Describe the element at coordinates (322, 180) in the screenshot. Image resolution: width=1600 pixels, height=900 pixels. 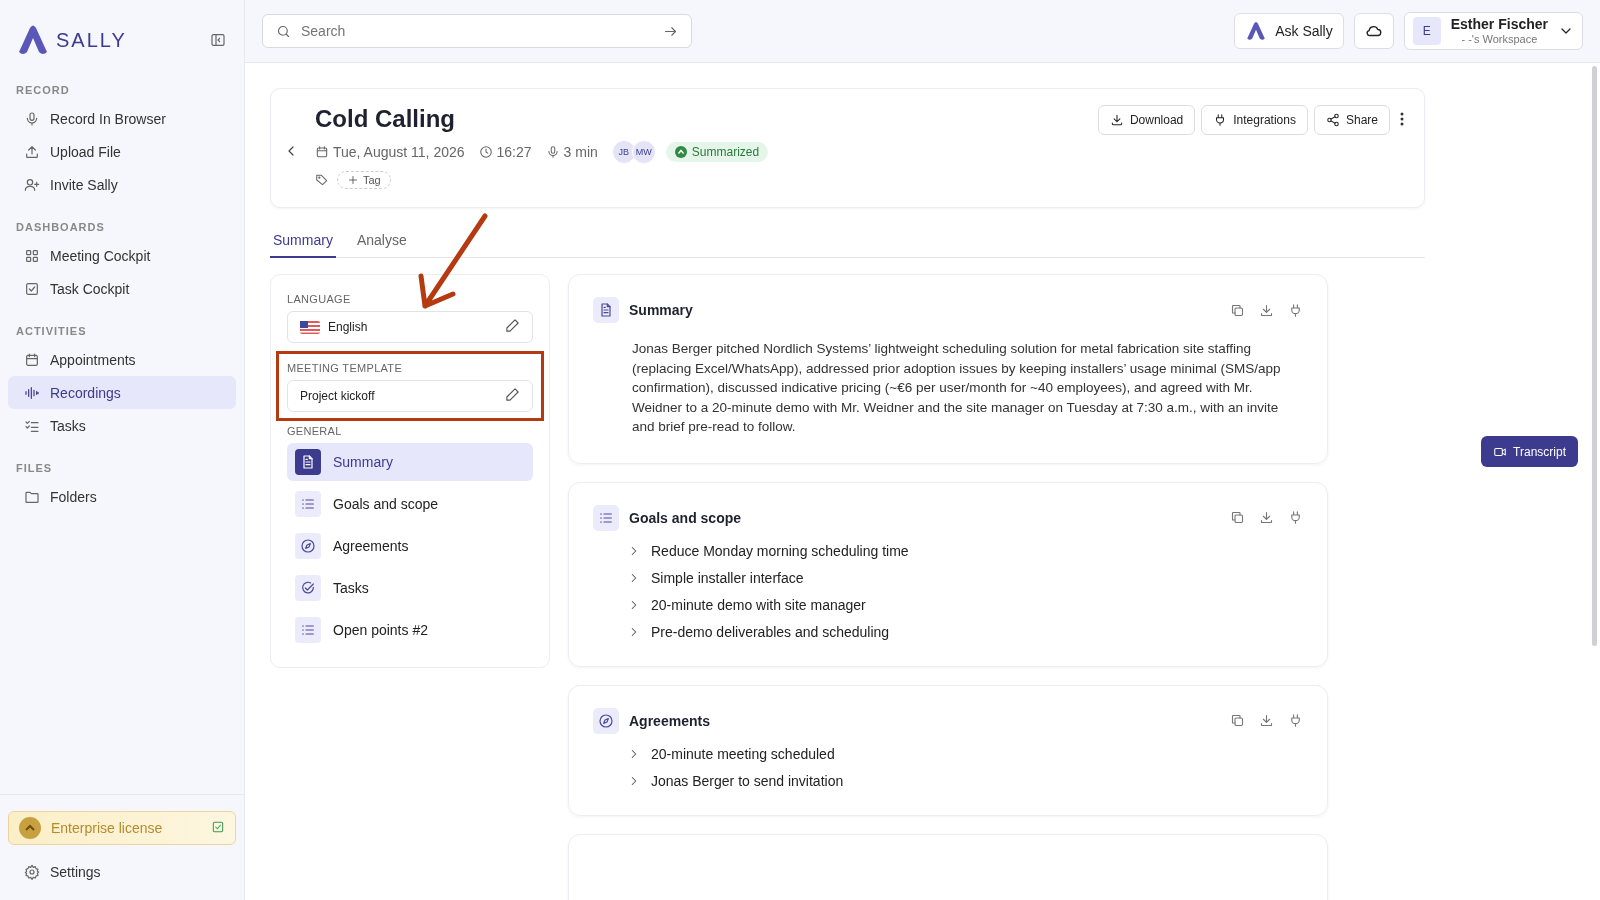
I see `tag-icon` at that location.